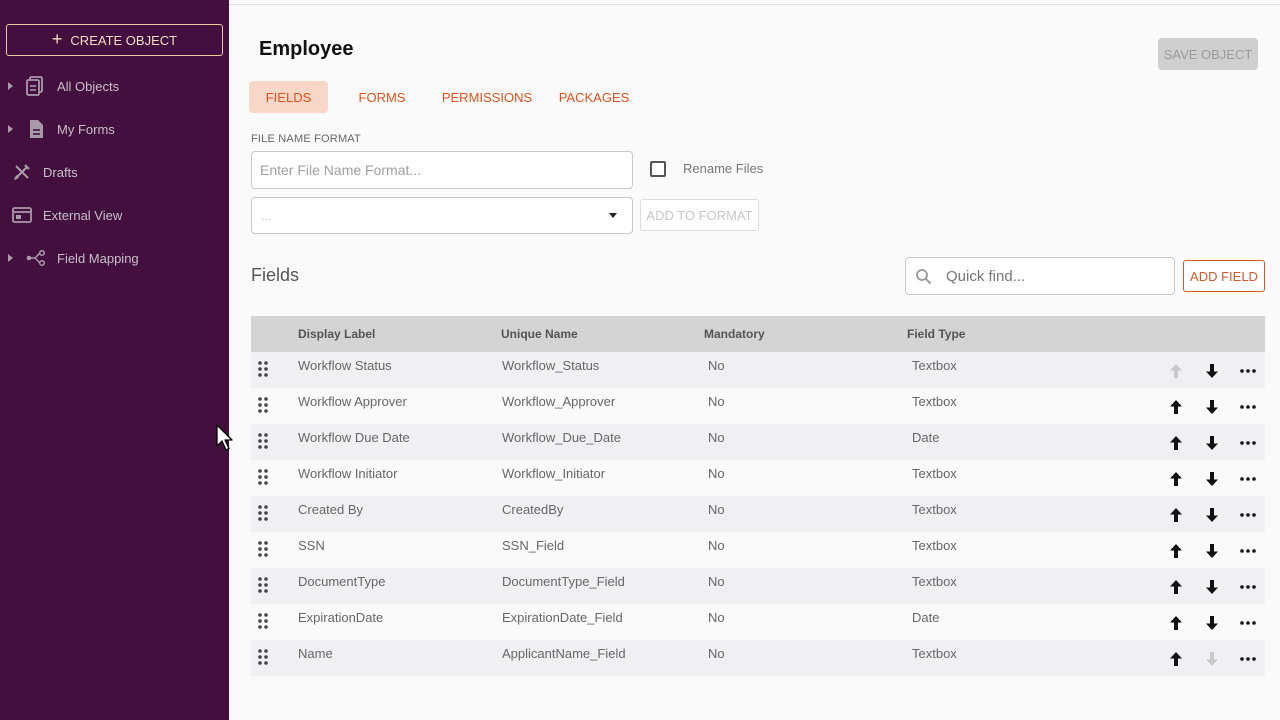 This screenshot has height=720, width=1280. I want to click on table-row: DocumentType DocumentType_Field No Textbox, so click(758, 586).